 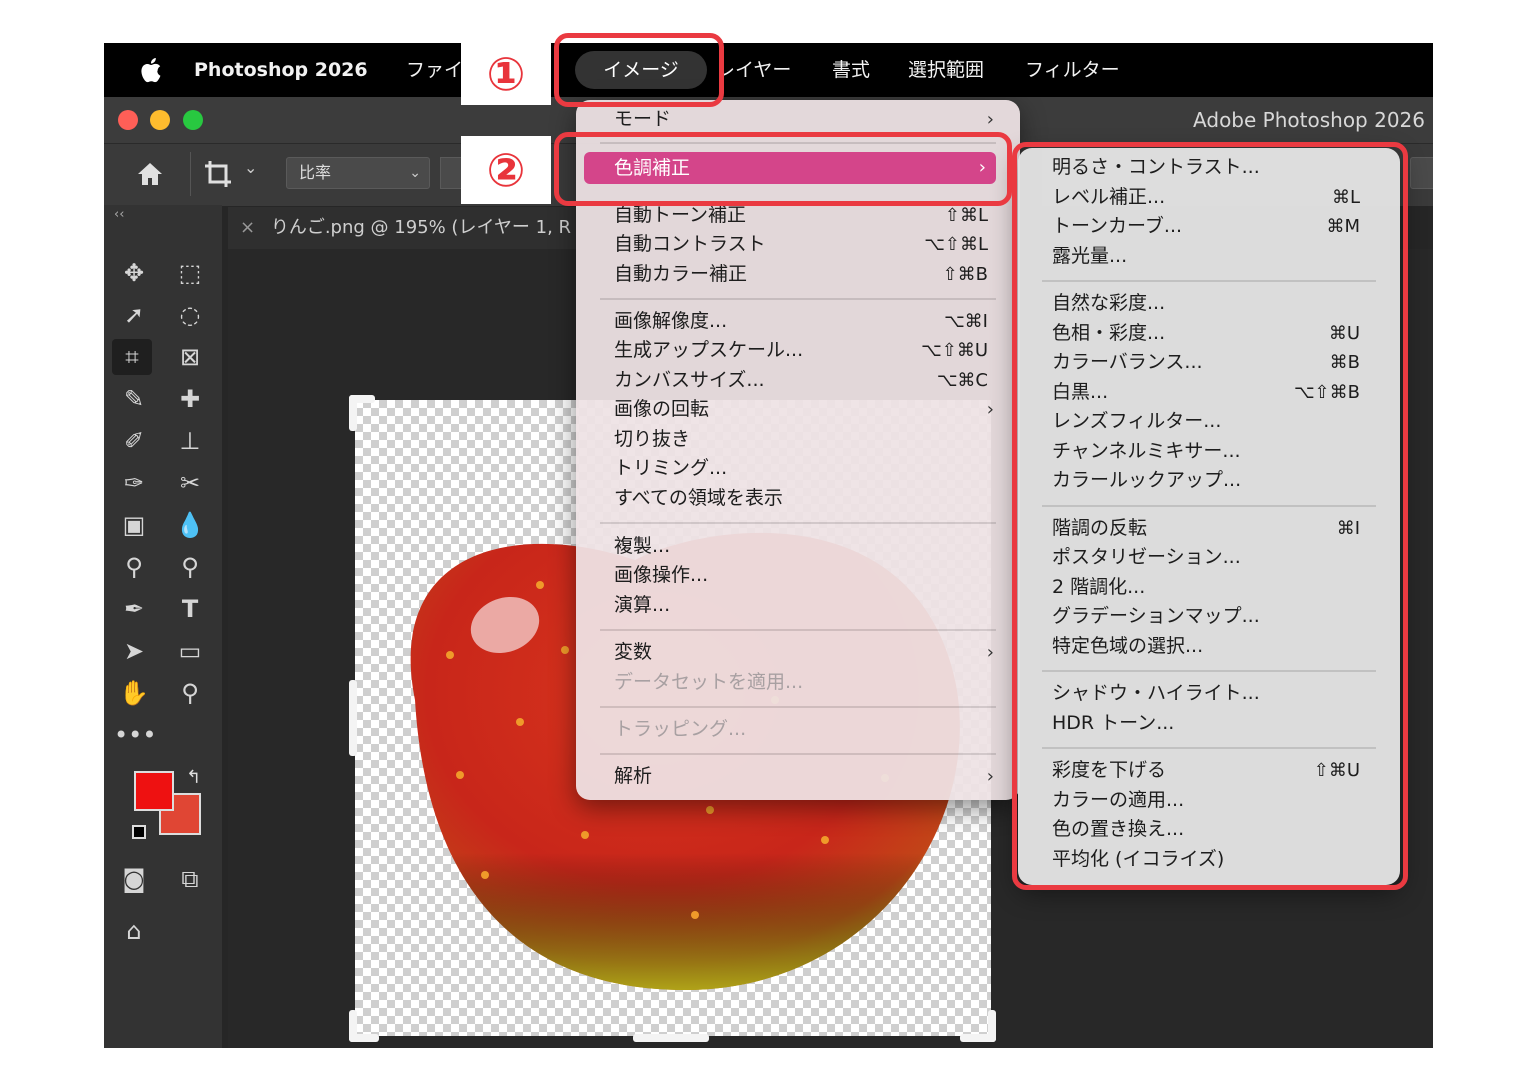 What do you see at coordinates (134, 931) in the screenshot?
I see `edit-toolbar-icon: ⌂` at bounding box center [134, 931].